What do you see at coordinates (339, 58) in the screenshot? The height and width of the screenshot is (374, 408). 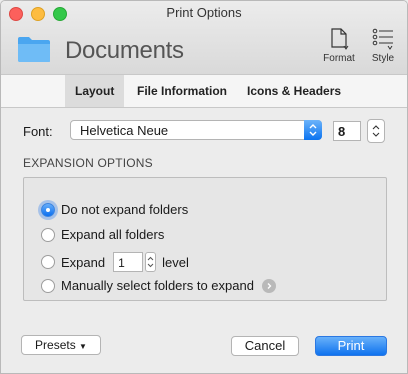 I see `format-label: Format` at bounding box center [339, 58].